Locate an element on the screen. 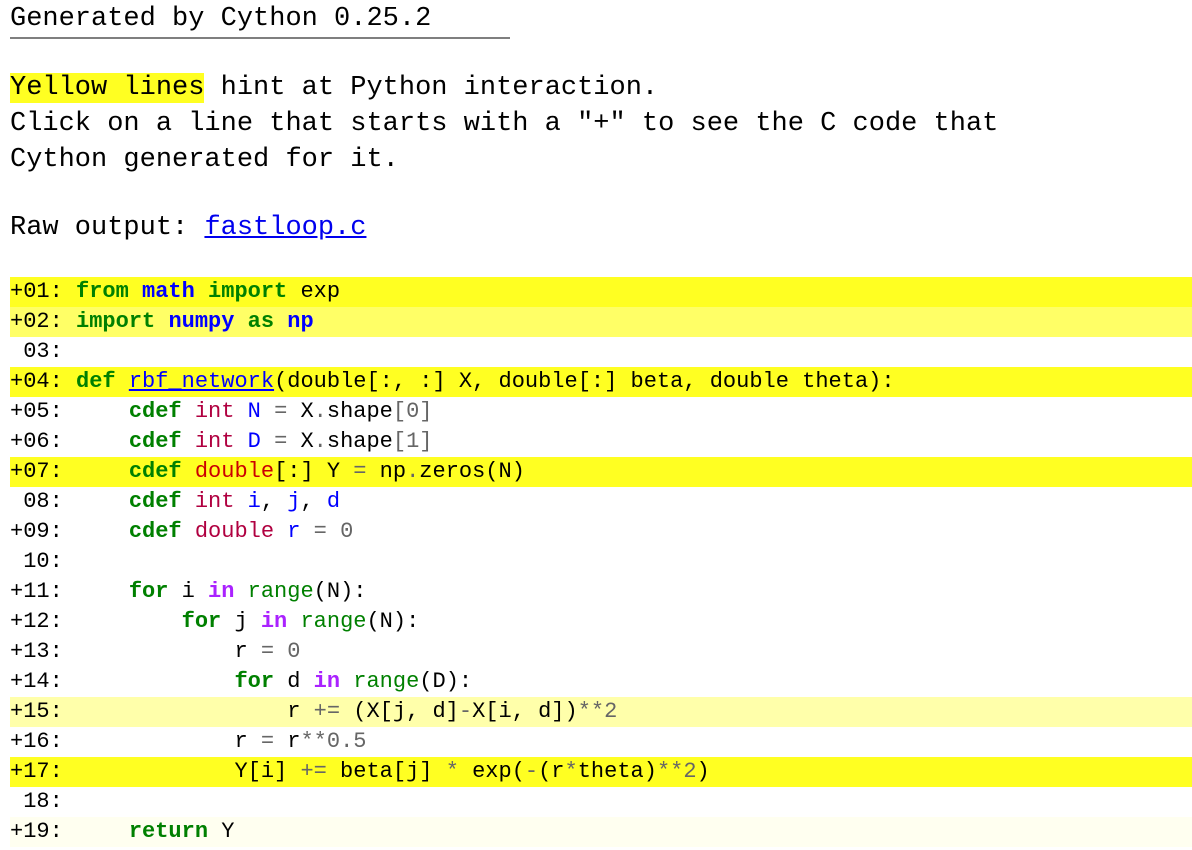 The image size is (1192, 850). code-line-01: +01: from math import exp is located at coordinates (601, 292).